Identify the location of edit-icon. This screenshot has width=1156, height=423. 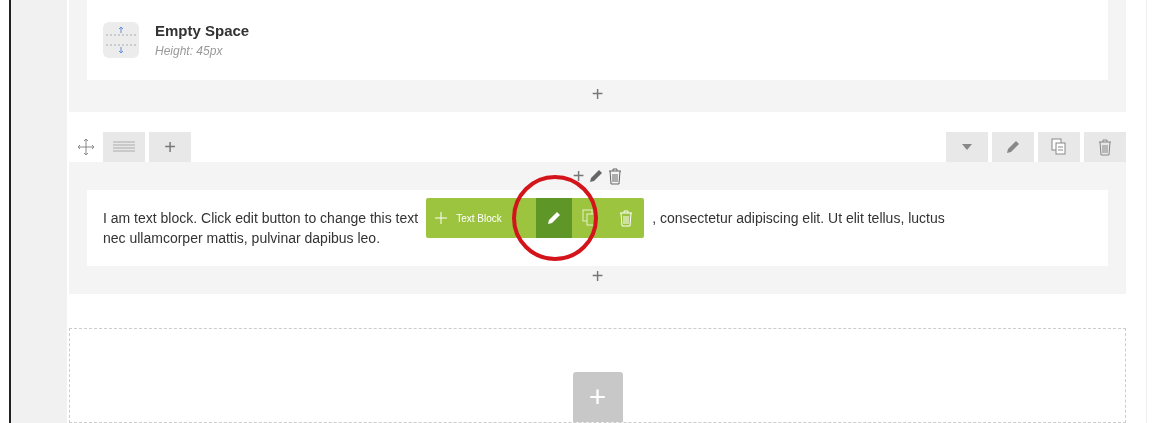
(596, 176).